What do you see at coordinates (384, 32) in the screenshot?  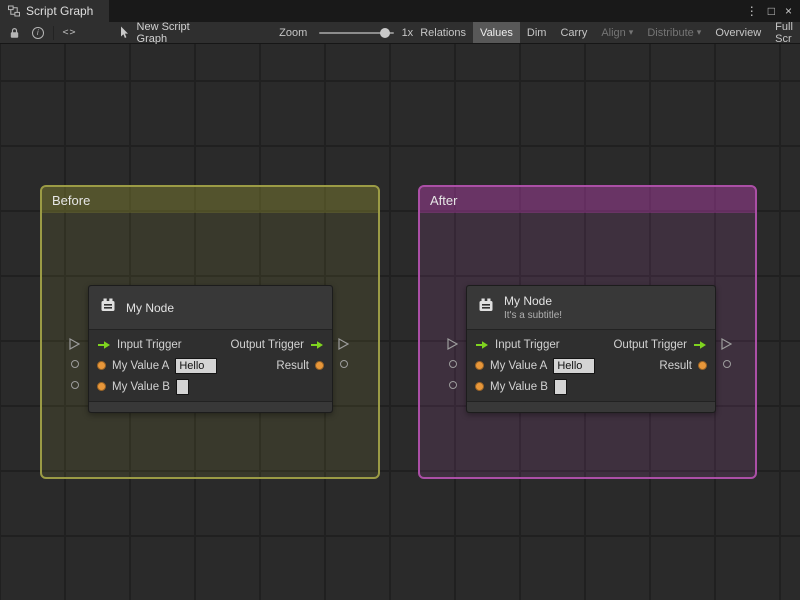 I see `zoom-slider-knob` at bounding box center [384, 32].